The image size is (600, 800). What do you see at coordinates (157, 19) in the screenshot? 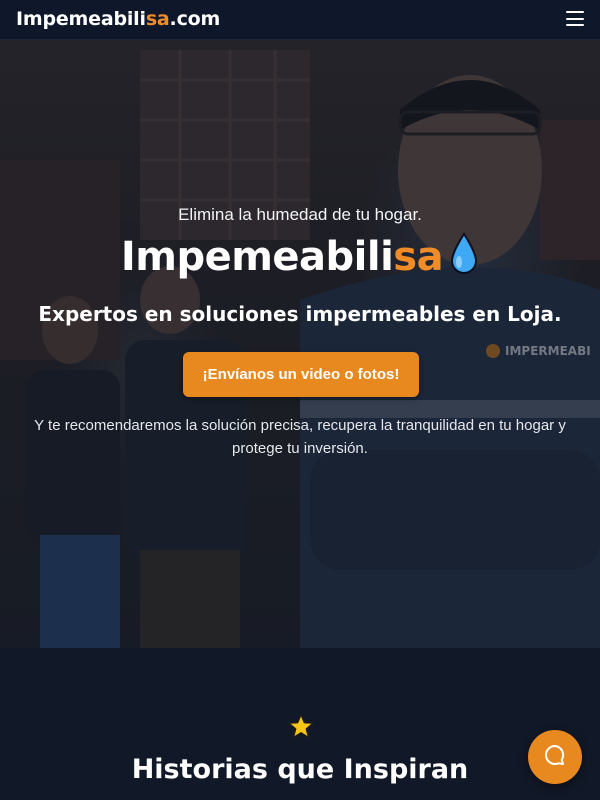
I see `brand-name-highlight: sa` at bounding box center [157, 19].